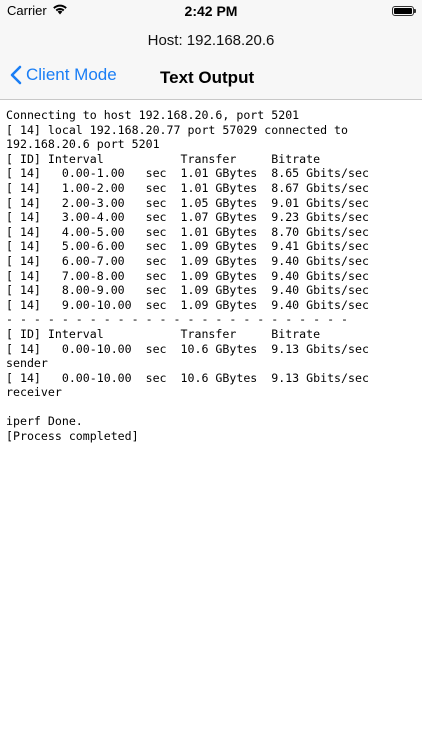 The image size is (422, 750). What do you see at coordinates (71, 74) in the screenshot?
I see `back-button-label: Client Mode` at bounding box center [71, 74].